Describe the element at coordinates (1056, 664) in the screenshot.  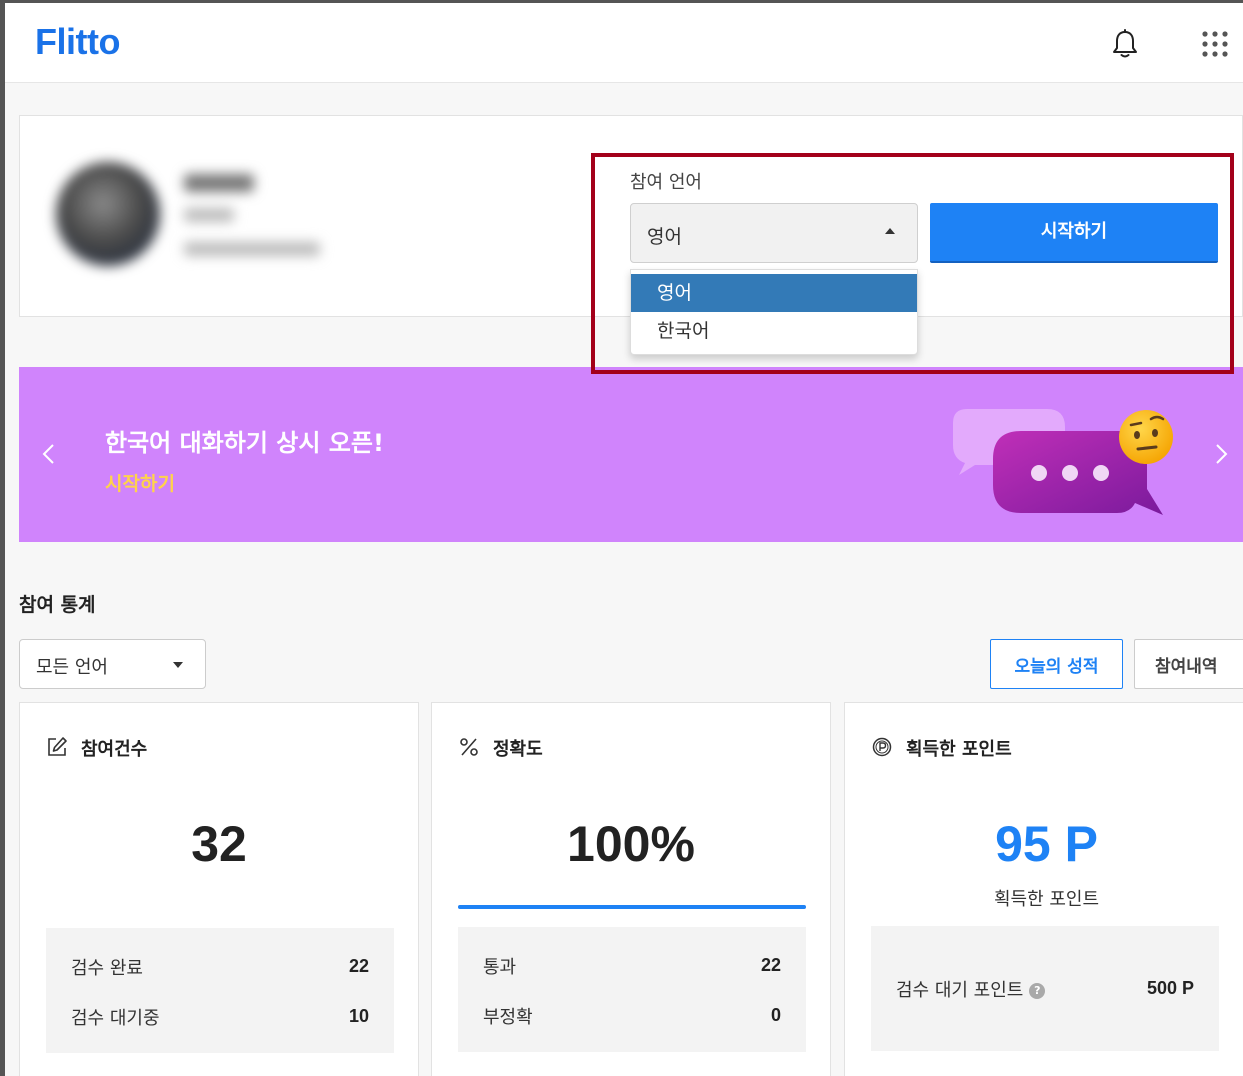
I see `today-results-button: 오늘의 성적` at that location.